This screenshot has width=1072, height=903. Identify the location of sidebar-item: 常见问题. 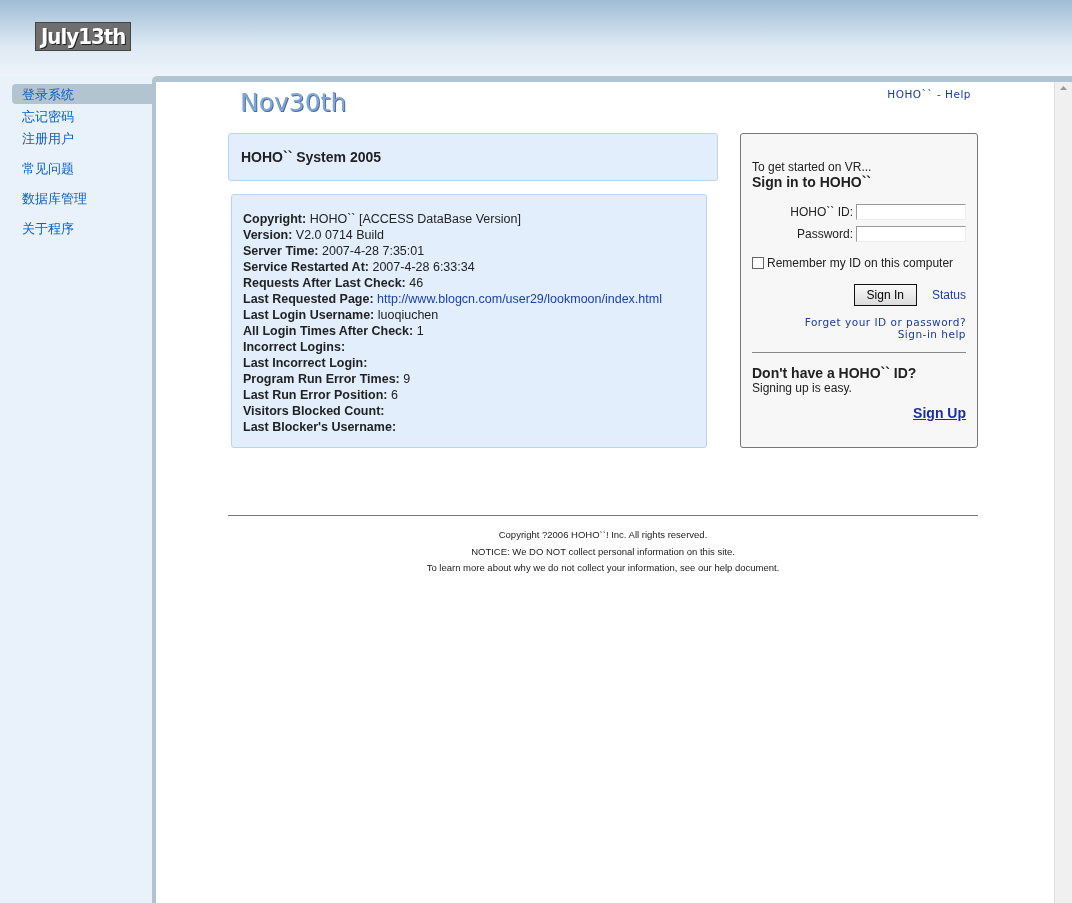
(82, 168).